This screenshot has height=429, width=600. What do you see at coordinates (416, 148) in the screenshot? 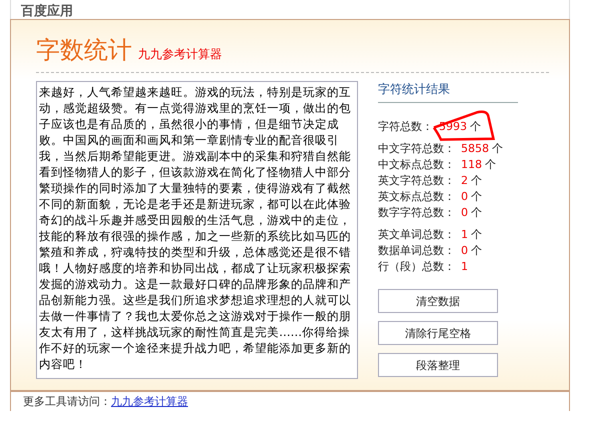
I see `stat-label: 中文字符总数：` at bounding box center [416, 148].